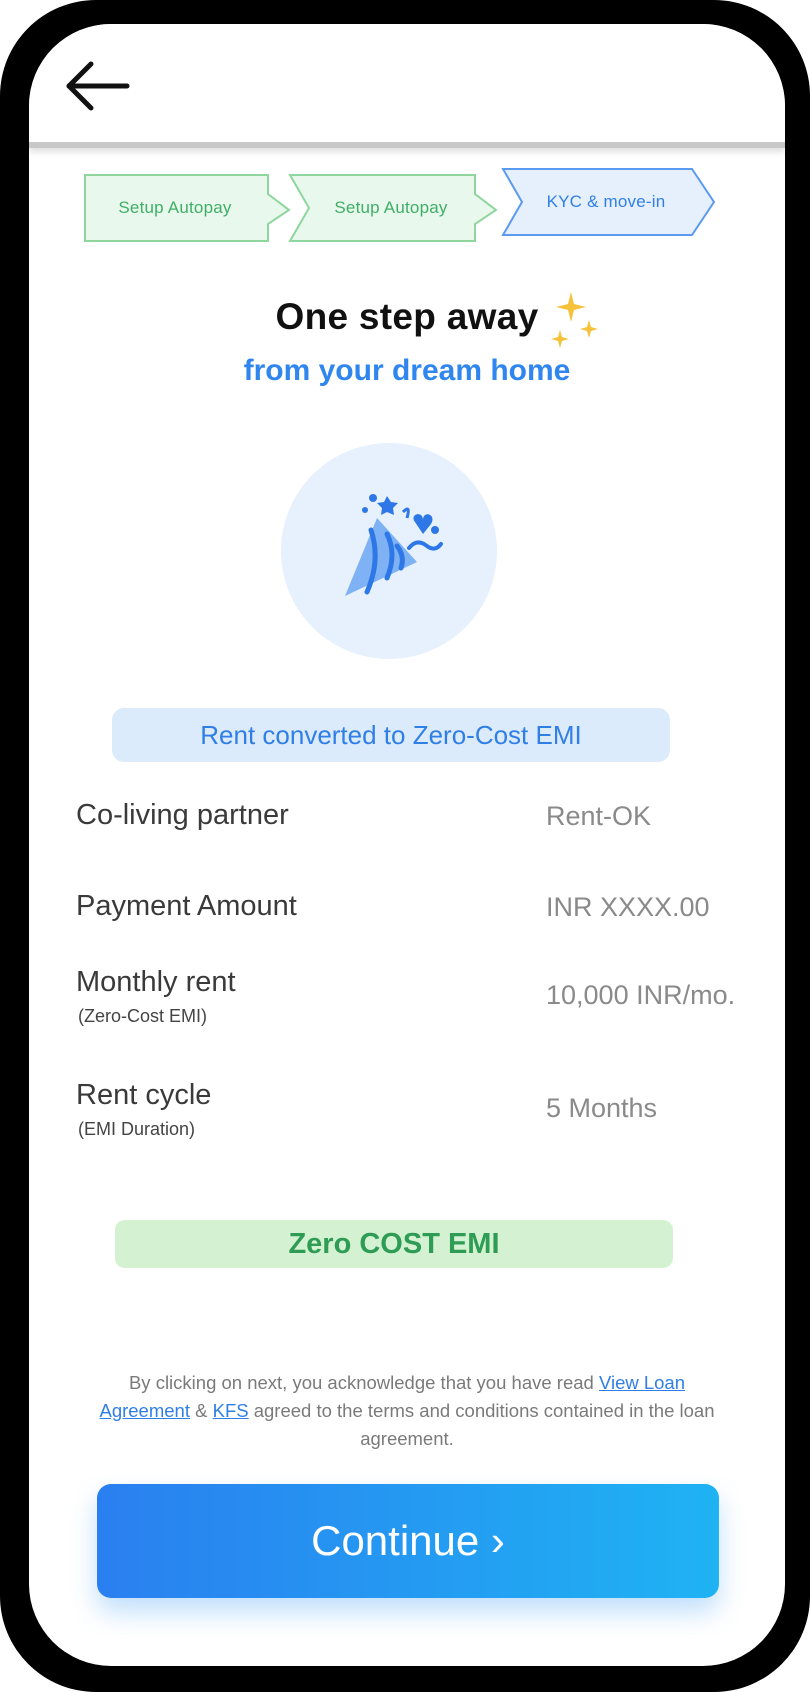  I want to click on detail-row-rent-cycle: Rent cycle (EMI Duration) 5 Months, so click(416, 1124).